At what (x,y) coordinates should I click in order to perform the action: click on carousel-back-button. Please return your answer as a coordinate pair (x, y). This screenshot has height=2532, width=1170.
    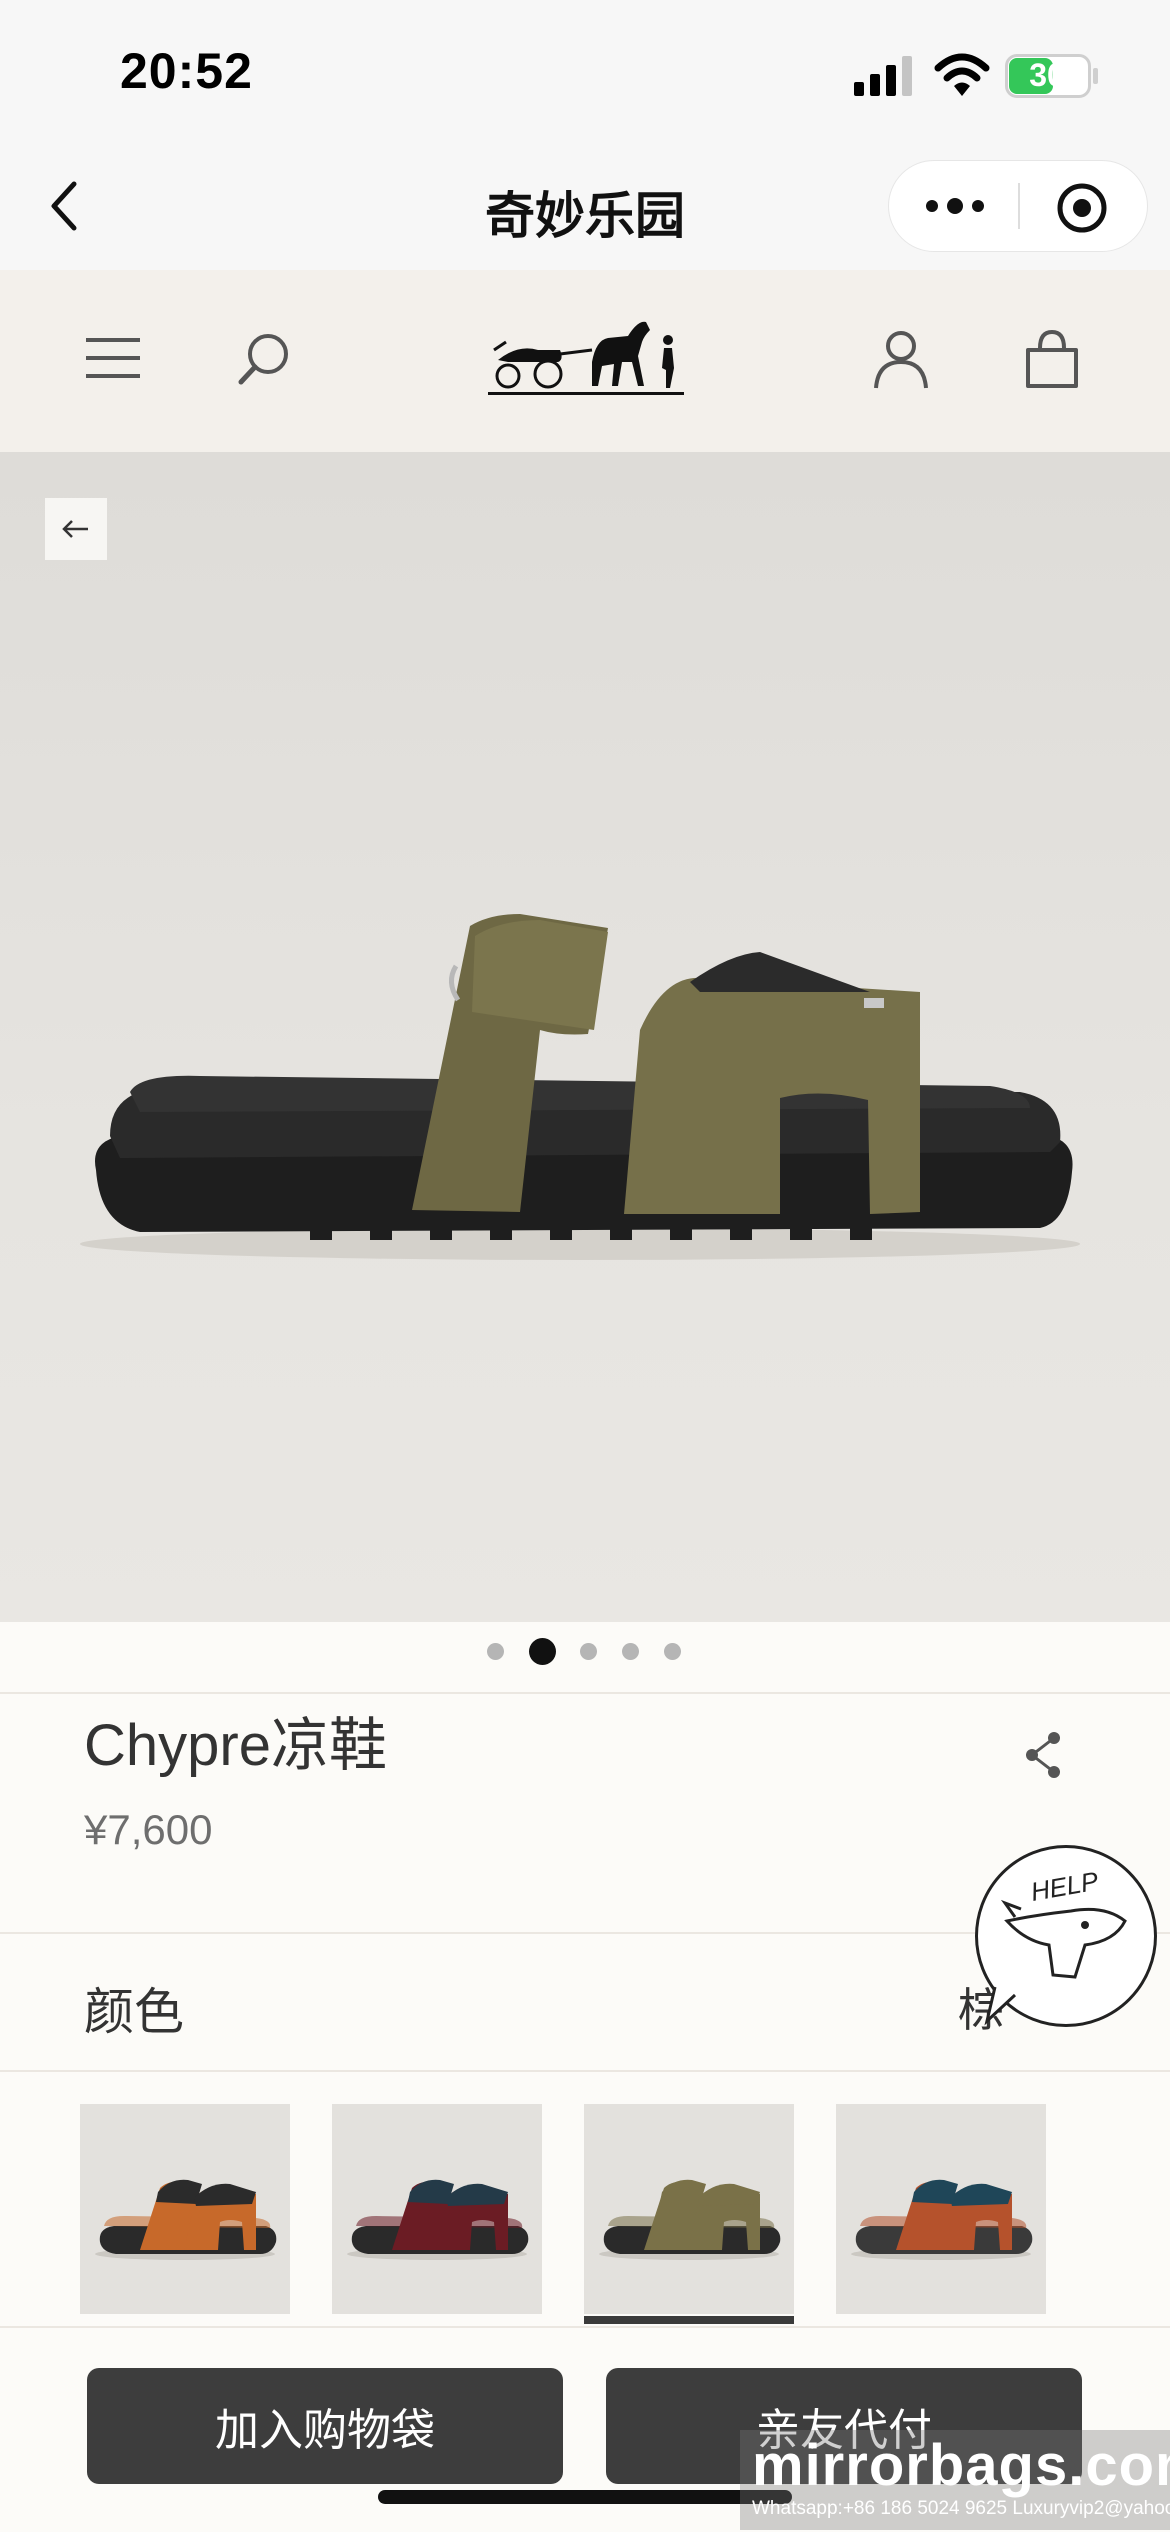
    Looking at the image, I should click on (76, 529).